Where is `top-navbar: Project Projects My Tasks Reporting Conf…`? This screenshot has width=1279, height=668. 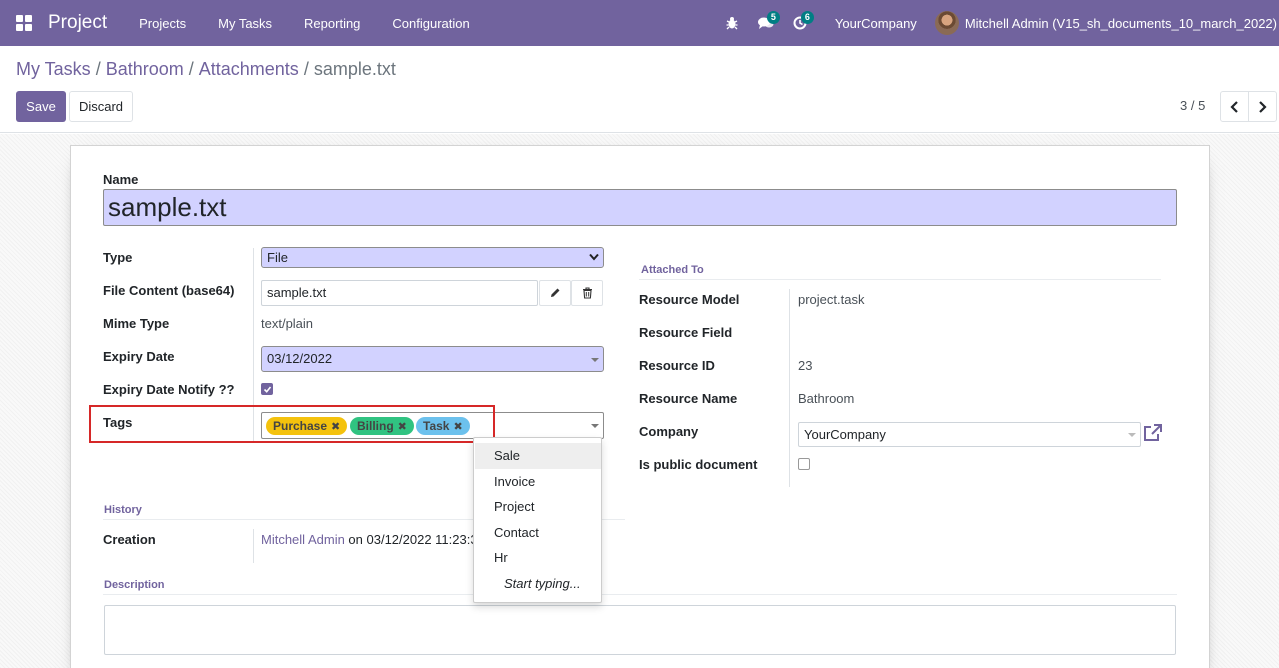 top-navbar: Project Projects My Tasks Reporting Conf… is located at coordinates (639, 23).